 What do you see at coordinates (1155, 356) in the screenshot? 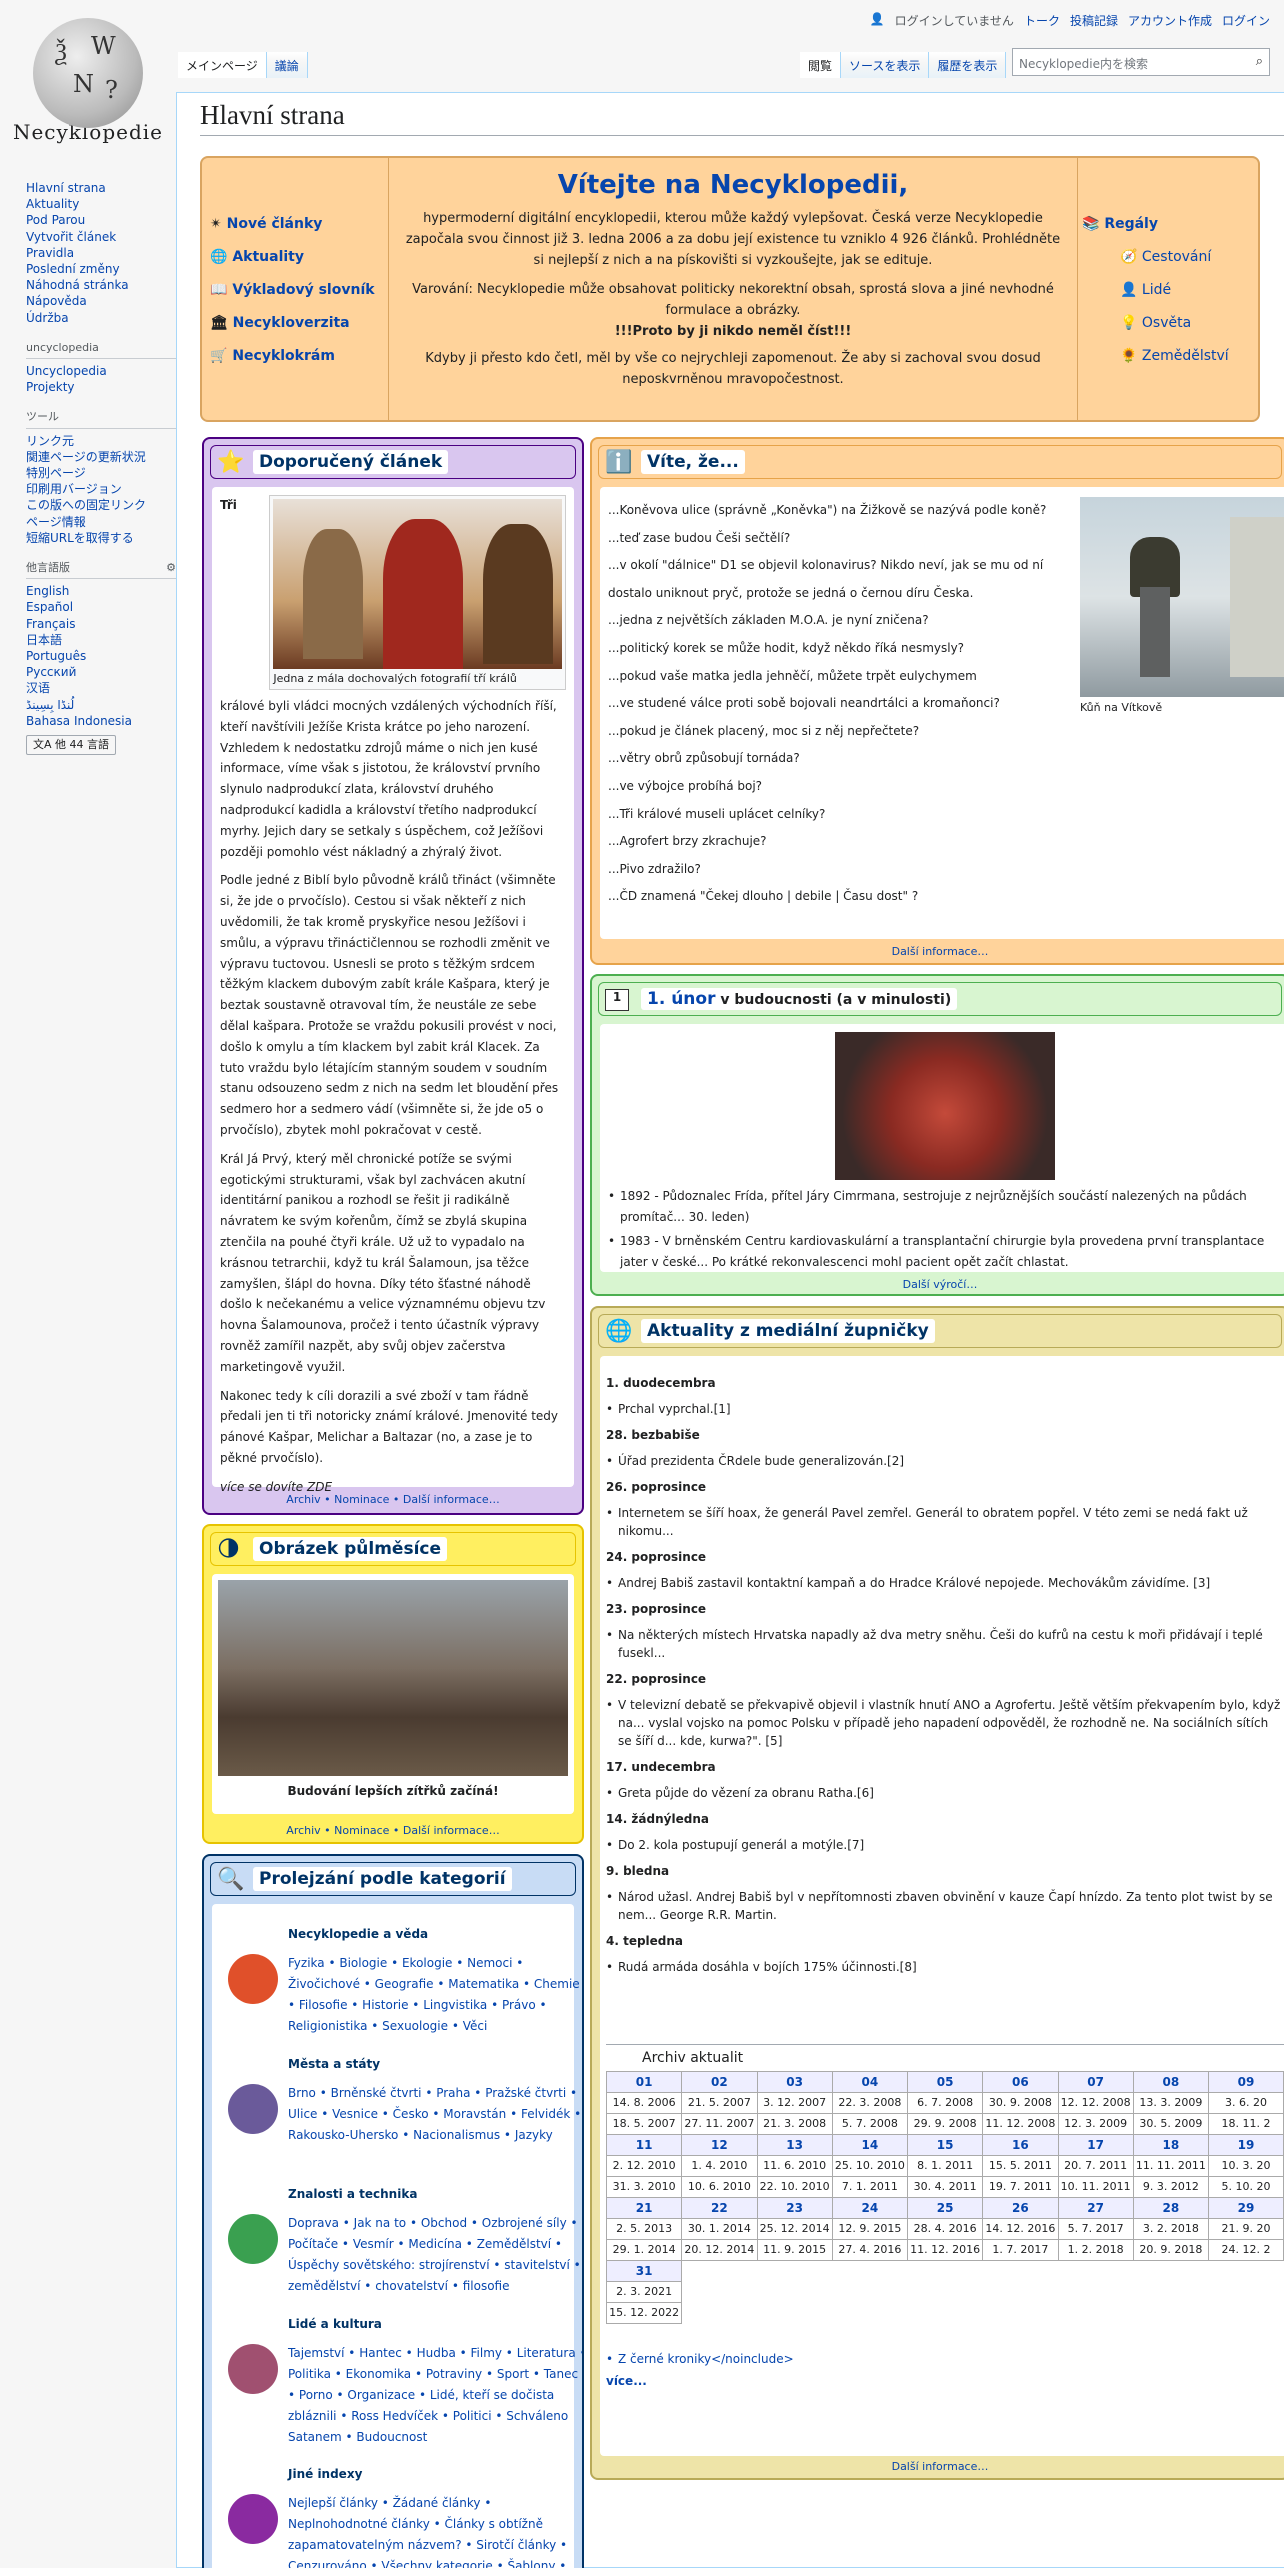
I see `shelf-link: 🌻 Zemědělství` at bounding box center [1155, 356].